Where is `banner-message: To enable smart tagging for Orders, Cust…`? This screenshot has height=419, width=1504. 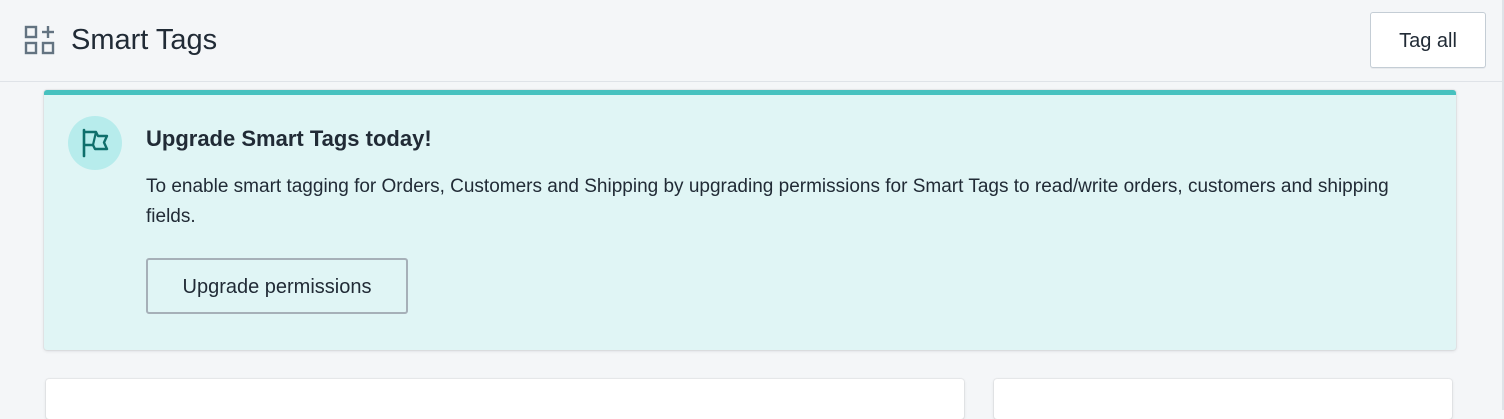 banner-message: To enable smart tagging for Orders, Cust… is located at coordinates (767, 201).